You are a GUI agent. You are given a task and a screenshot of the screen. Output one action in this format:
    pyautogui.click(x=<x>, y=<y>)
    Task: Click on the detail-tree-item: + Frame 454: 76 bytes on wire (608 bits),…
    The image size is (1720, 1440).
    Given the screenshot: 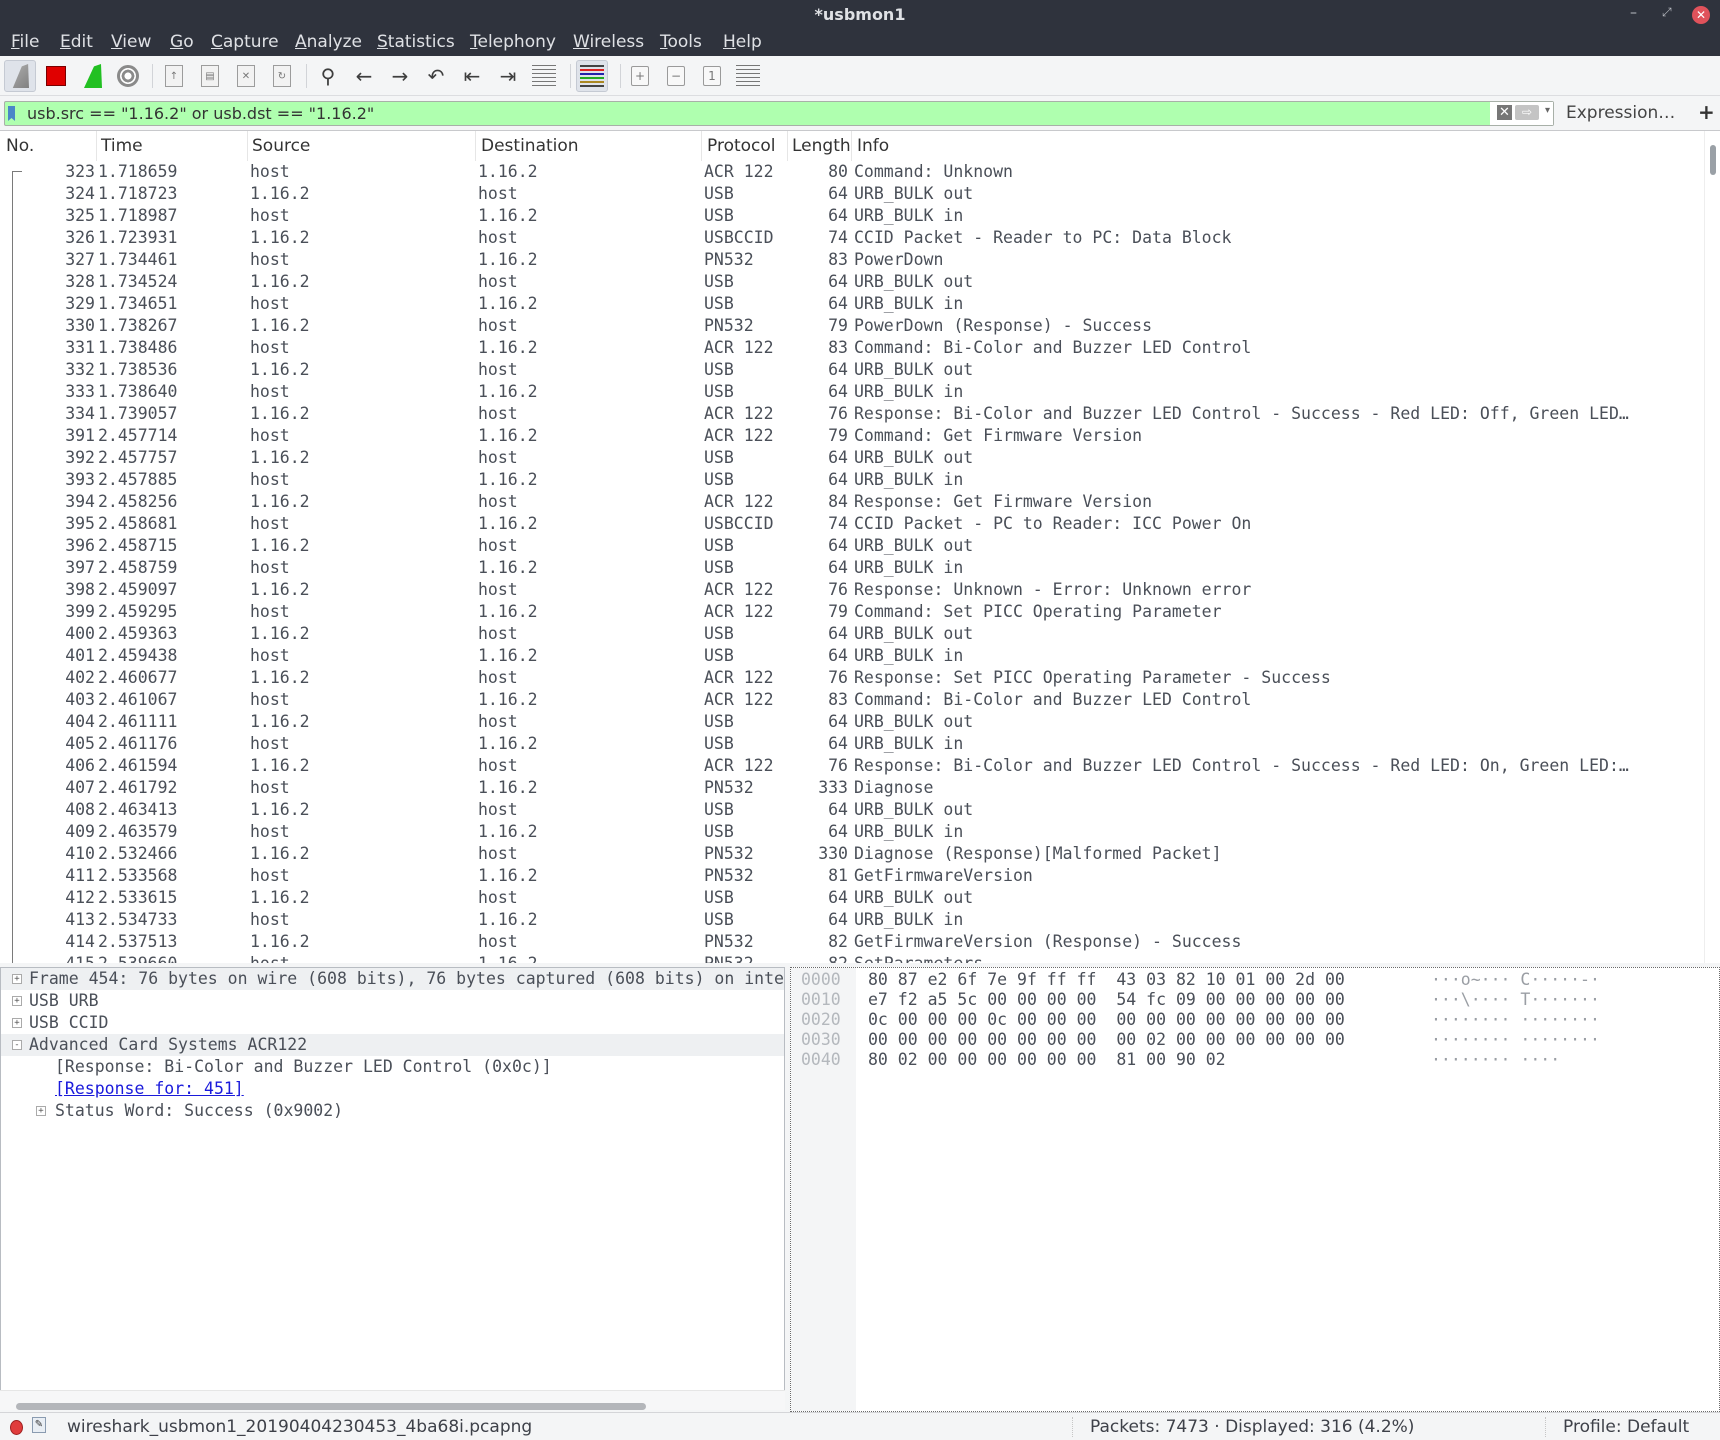 What is the action you would take?
    pyautogui.click(x=392, y=979)
    